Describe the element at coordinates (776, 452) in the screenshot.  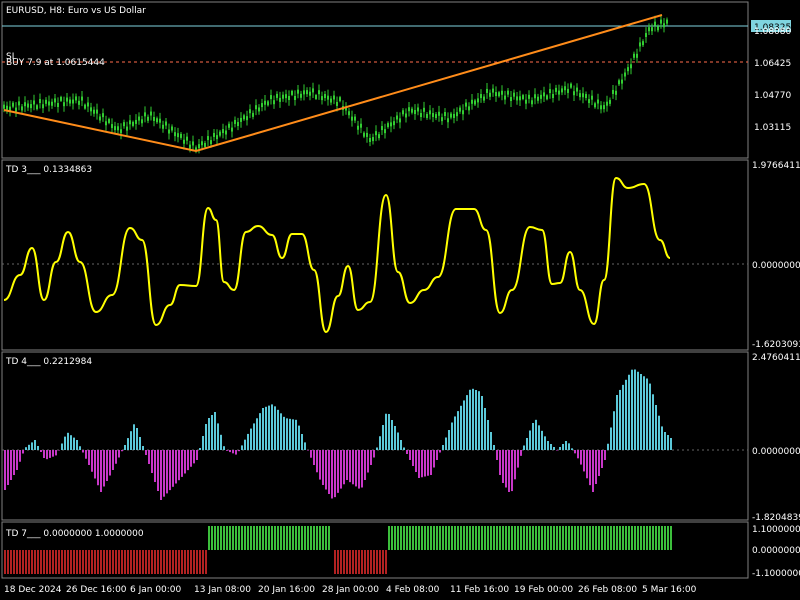
I see `td4-scale-mid: 0.0000000` at that location.